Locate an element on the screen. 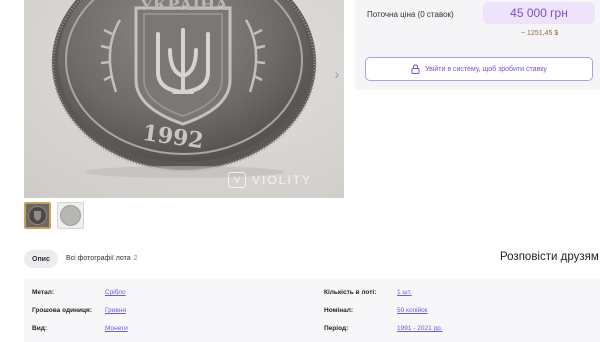 Image resolution: width=600 pixels, height=342 pixels. current-price-label: Поточна ціна (0 ставок) is located at coordinates (410, 14).